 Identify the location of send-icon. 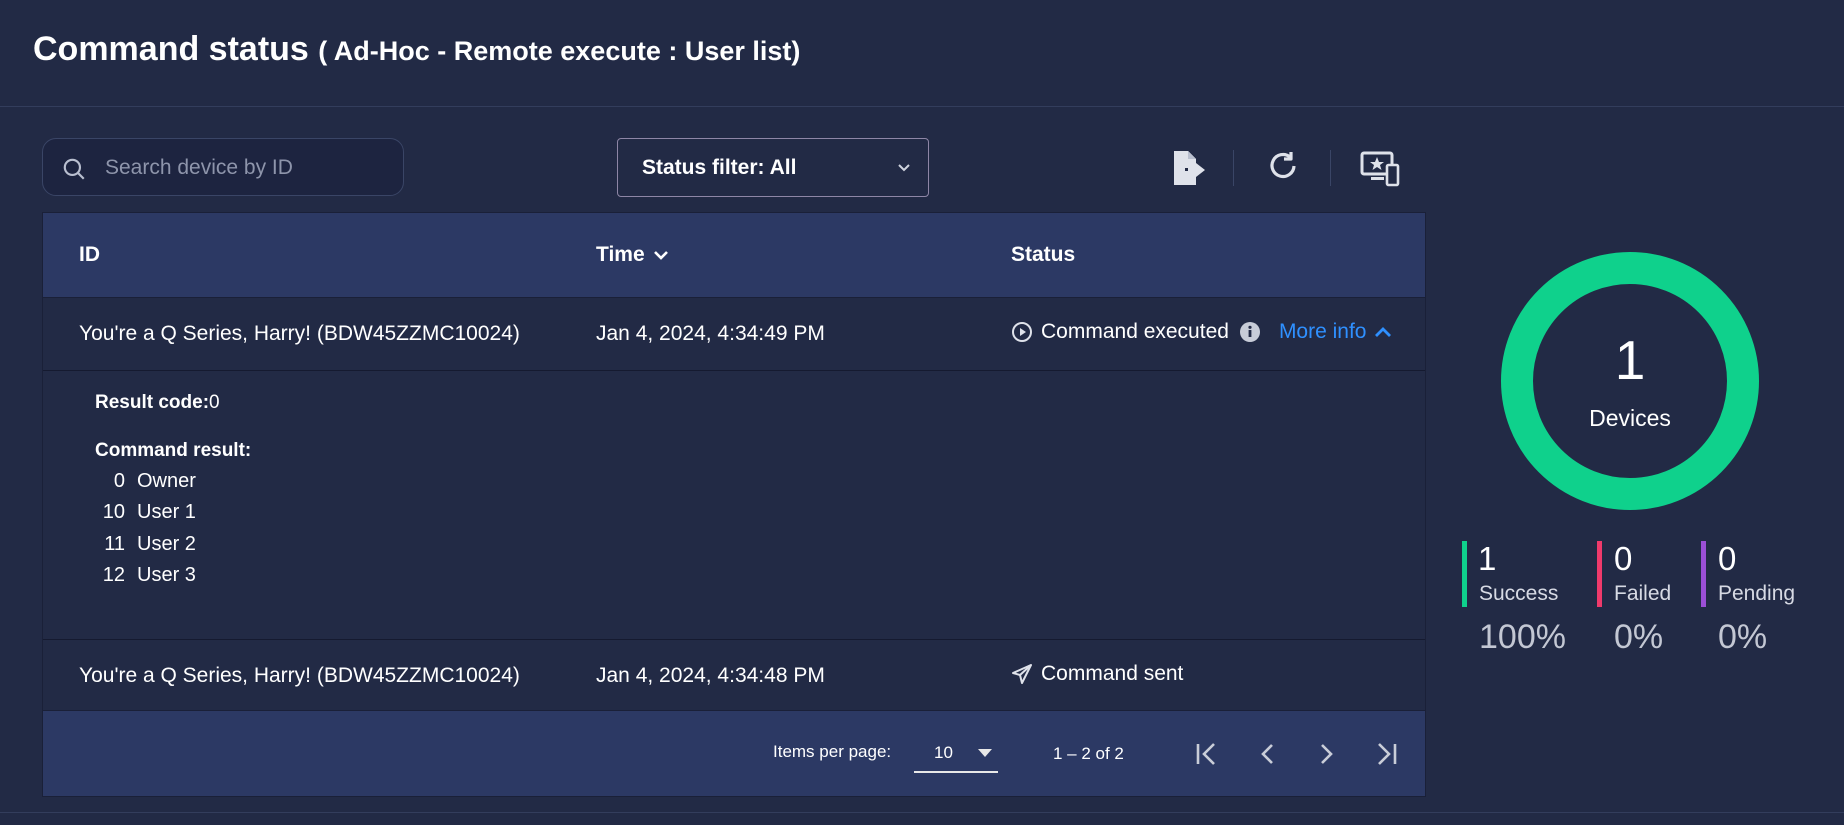
(1022, 674).